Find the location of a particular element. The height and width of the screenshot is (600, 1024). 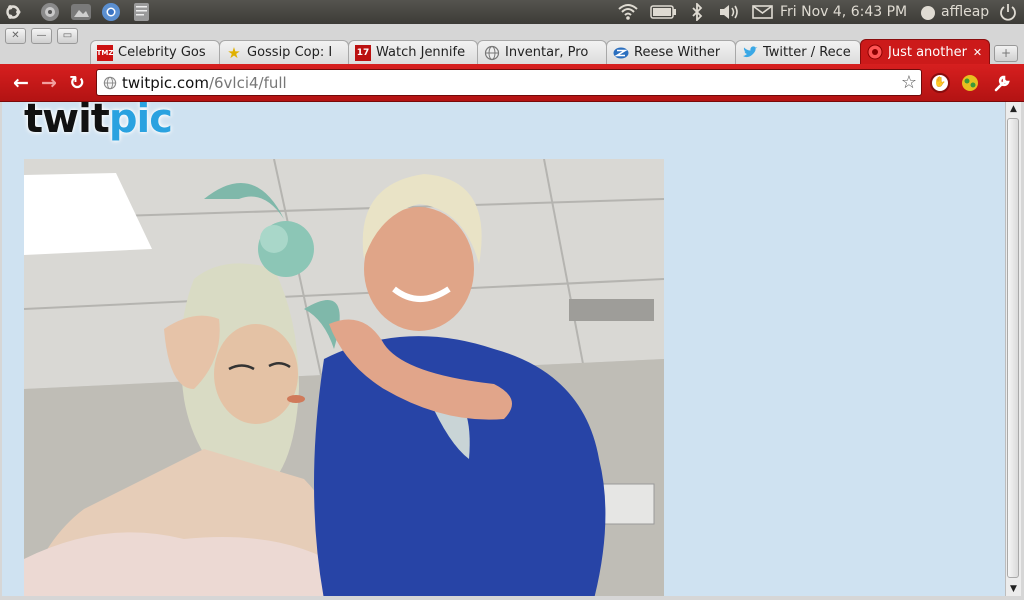

tab-label: Reese Wither is located at coordinates (677, 52).